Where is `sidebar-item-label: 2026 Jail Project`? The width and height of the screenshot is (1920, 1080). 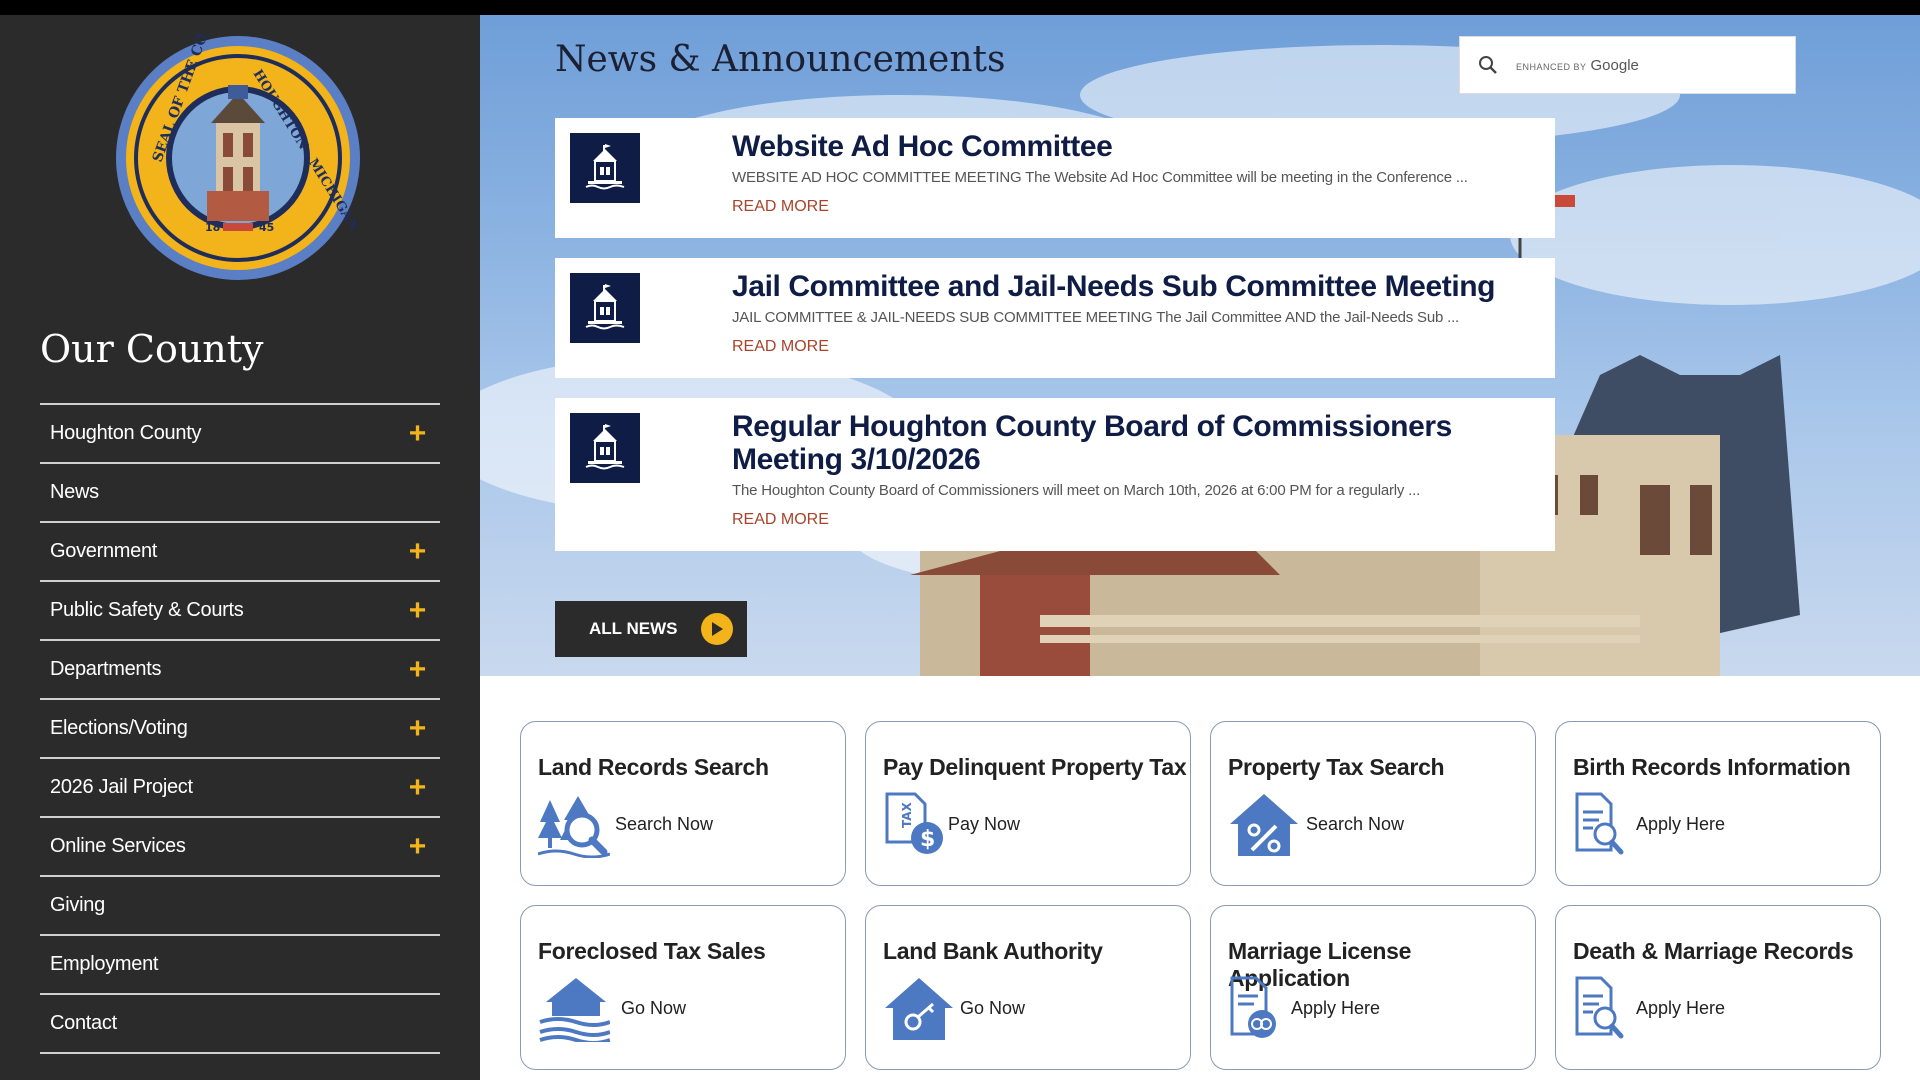 sidebar-item-label: 2026 Jail Project is located at coordinates (121, 787).